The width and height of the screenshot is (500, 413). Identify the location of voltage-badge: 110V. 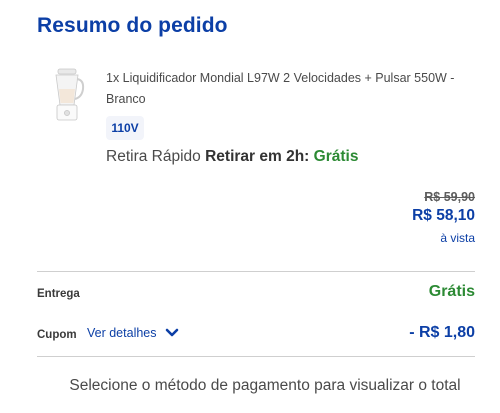
(125, 128).